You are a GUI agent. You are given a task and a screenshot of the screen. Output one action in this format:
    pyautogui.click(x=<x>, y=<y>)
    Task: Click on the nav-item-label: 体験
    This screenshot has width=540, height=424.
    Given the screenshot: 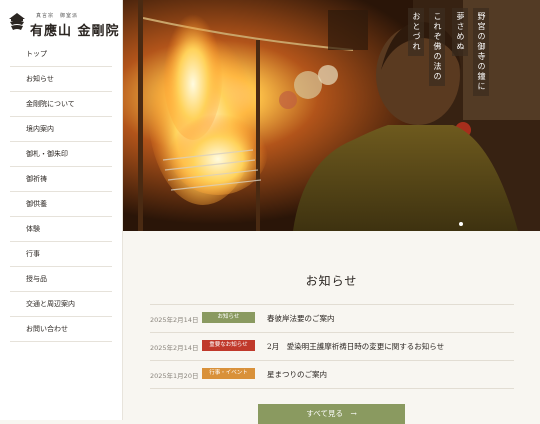 What is the action you would take?
    pyautogui.click(x=33, y=229)
    